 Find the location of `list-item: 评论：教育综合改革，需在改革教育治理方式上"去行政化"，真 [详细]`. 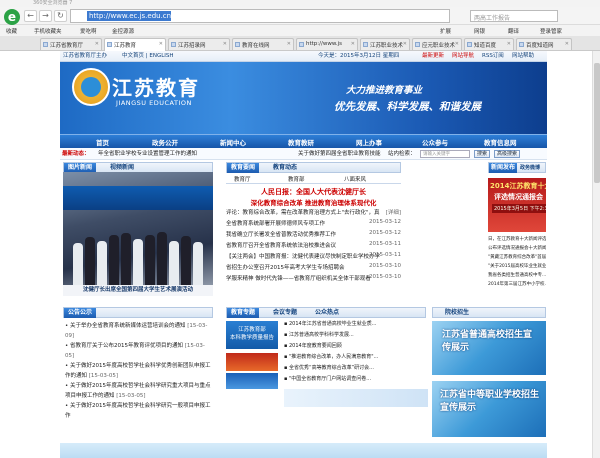

list-item: 评论：教育综合改革，需在改革教育治理方式上"去行政化"，真 [详细] is located at coordinates (313, 212).